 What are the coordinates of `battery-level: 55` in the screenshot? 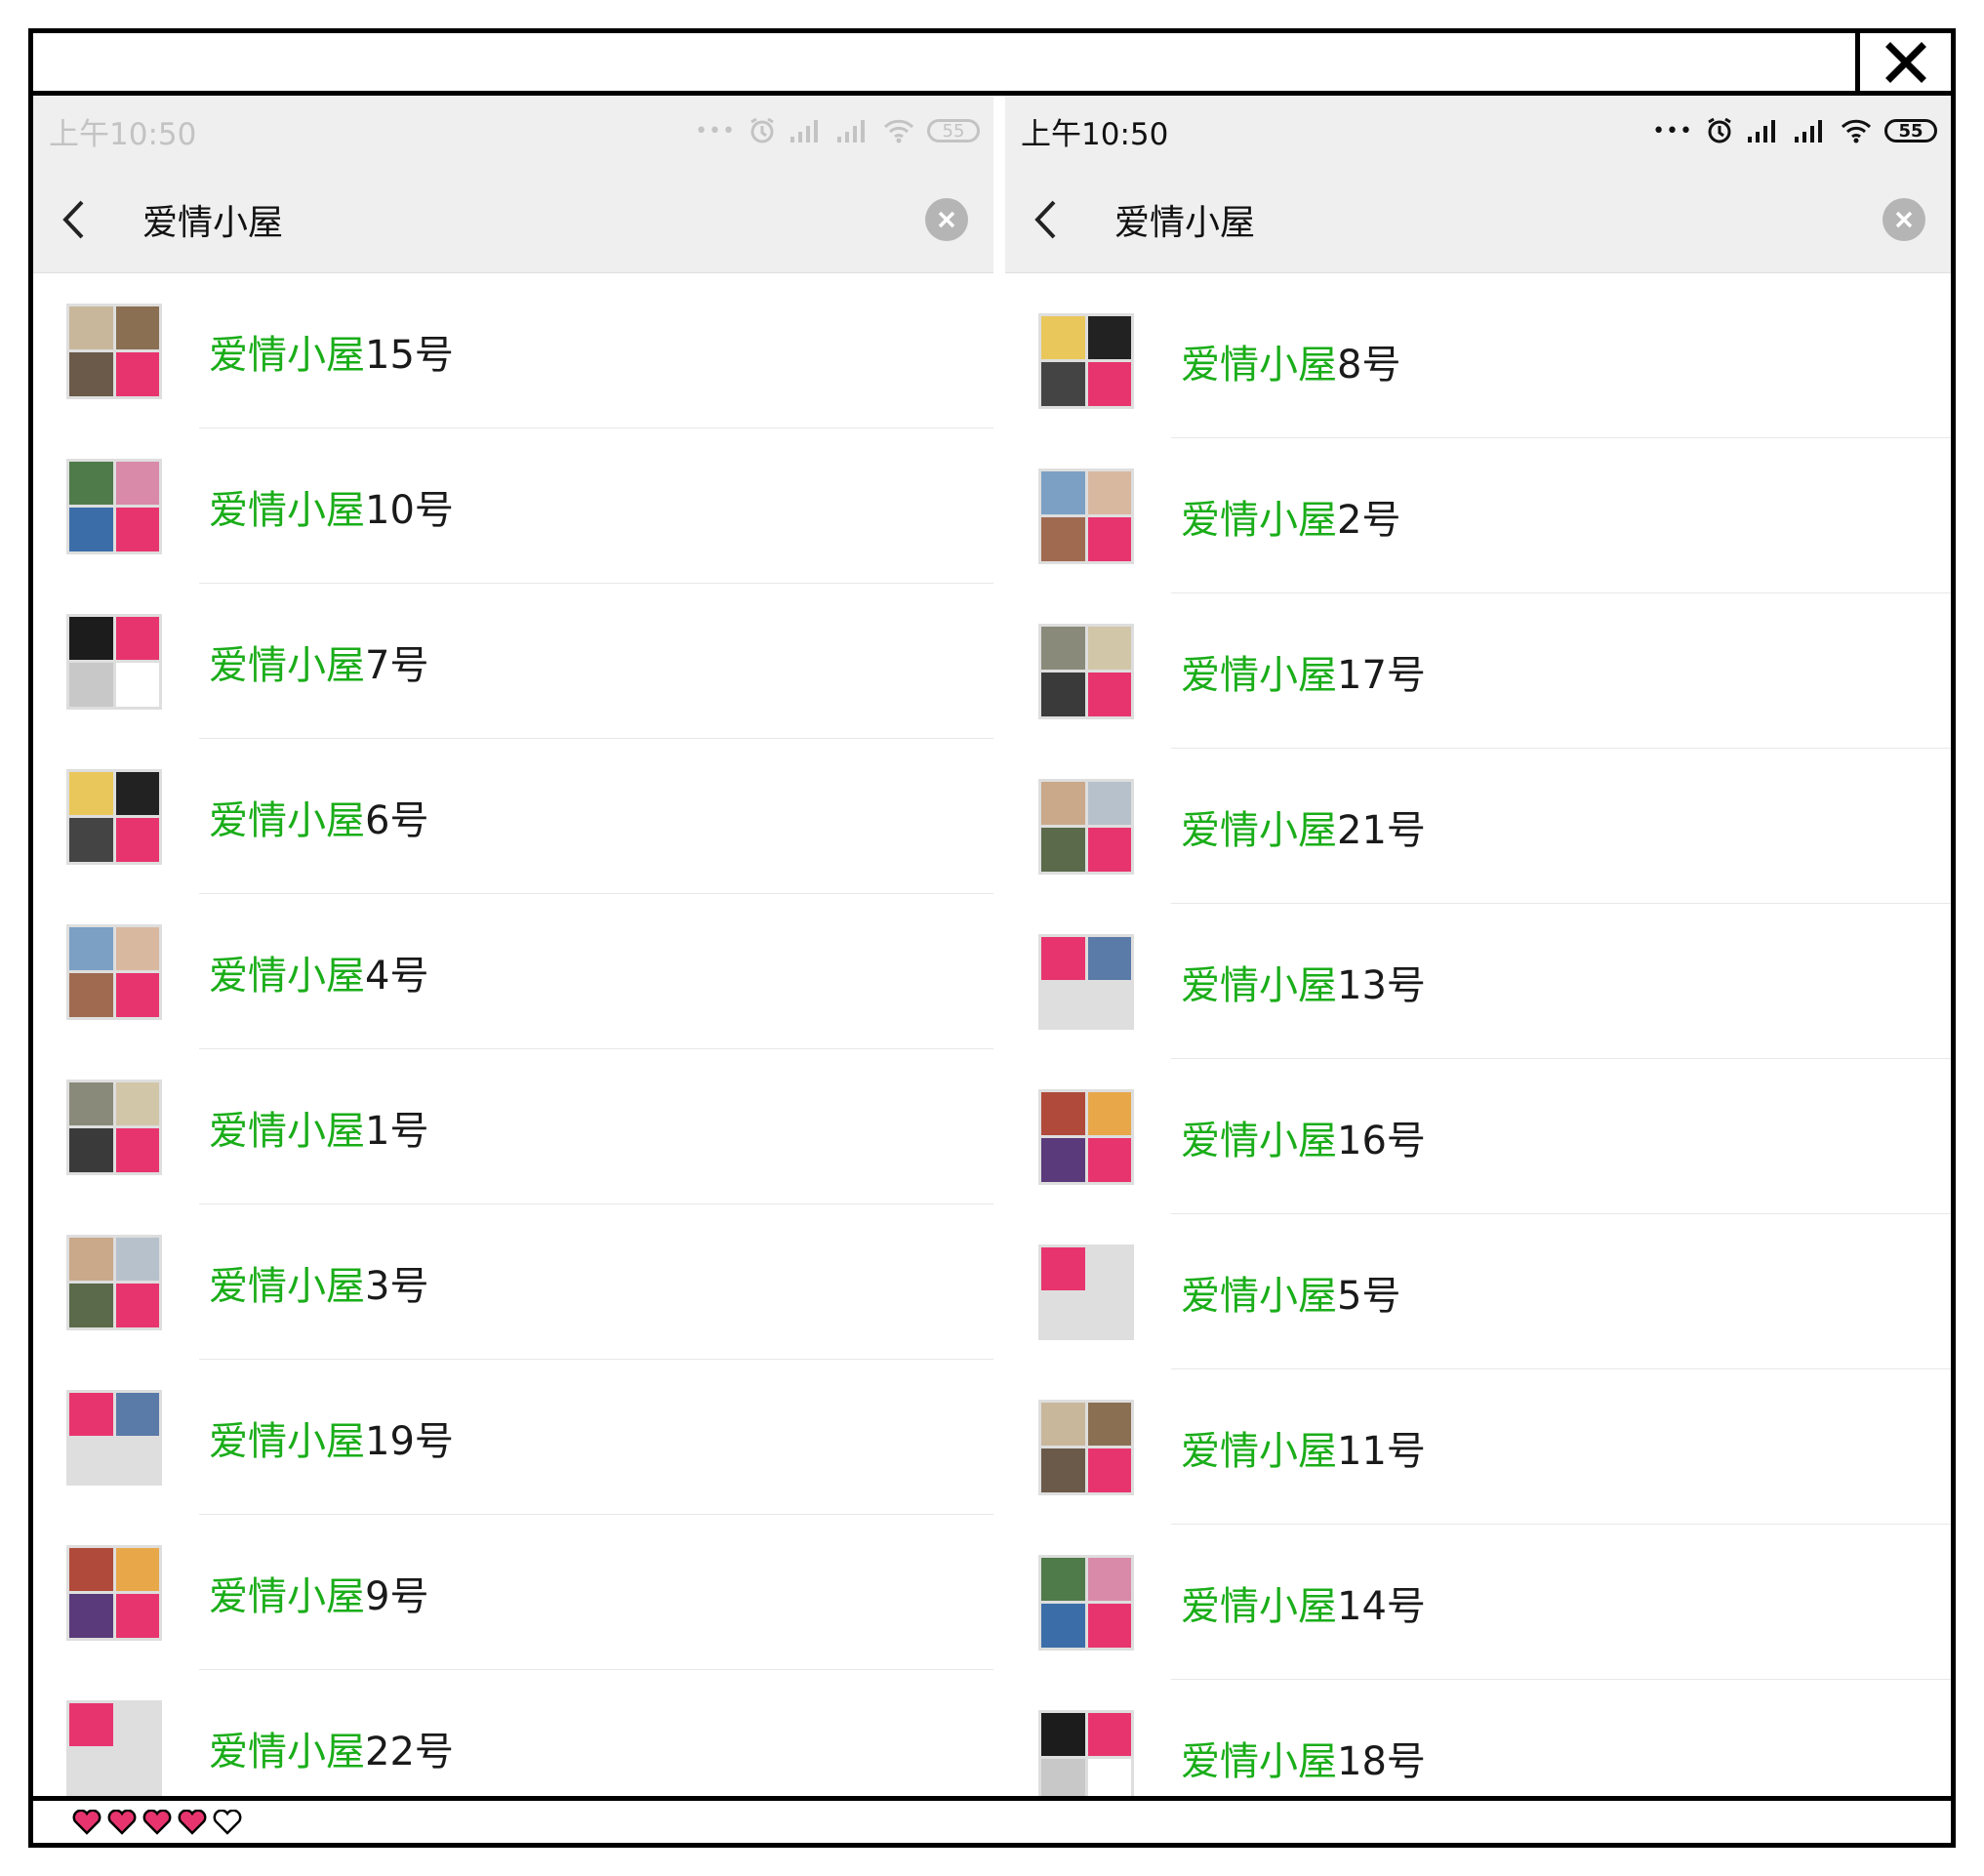 It's located at (953, 131).